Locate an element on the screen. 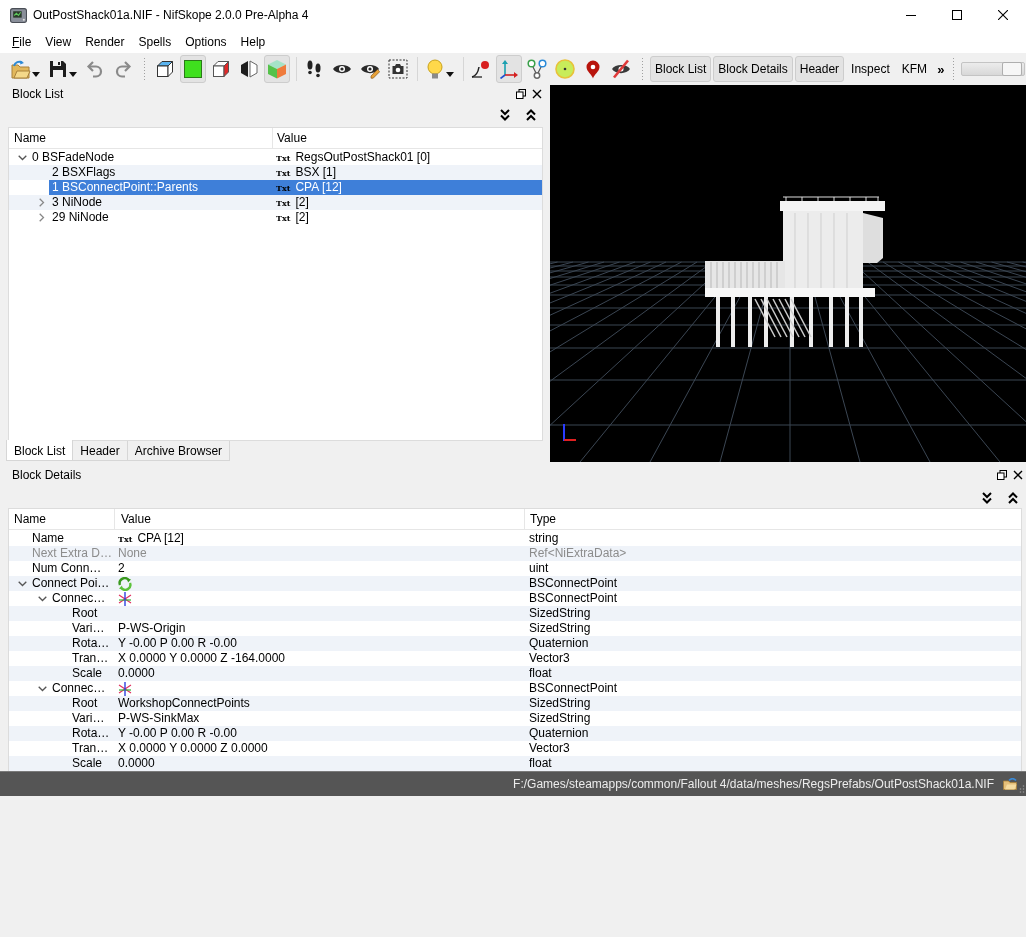 The width and height of the screenshot is (1026, 937). target-circle-icon is located at coordinates (565, 69).